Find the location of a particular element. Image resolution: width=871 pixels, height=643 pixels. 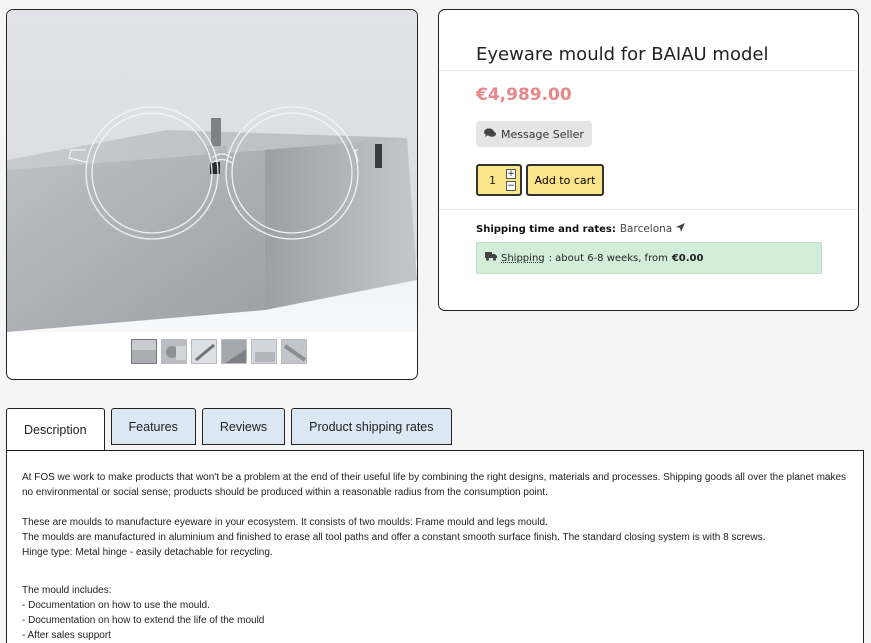

product-title: Eyeware mould for BAIAU model is located at coordinates (622, 54).